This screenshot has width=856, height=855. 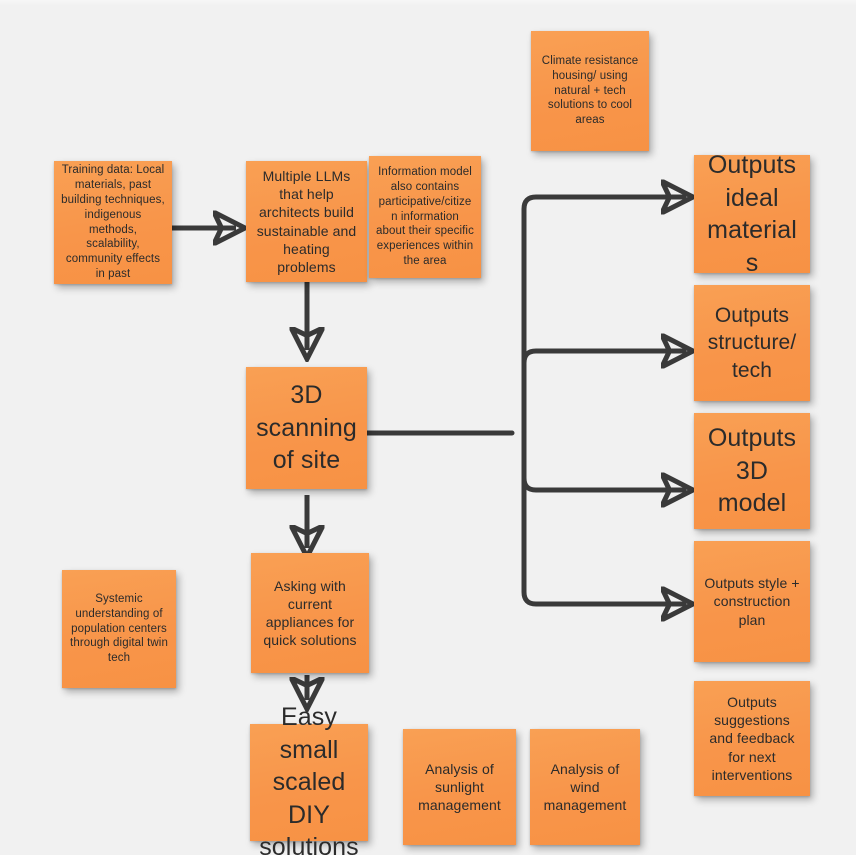 What do you see at coordinates (602, 316) in the screenshot?
I see `connector-branch-ideal-materials` at bounding box center [602, 316].